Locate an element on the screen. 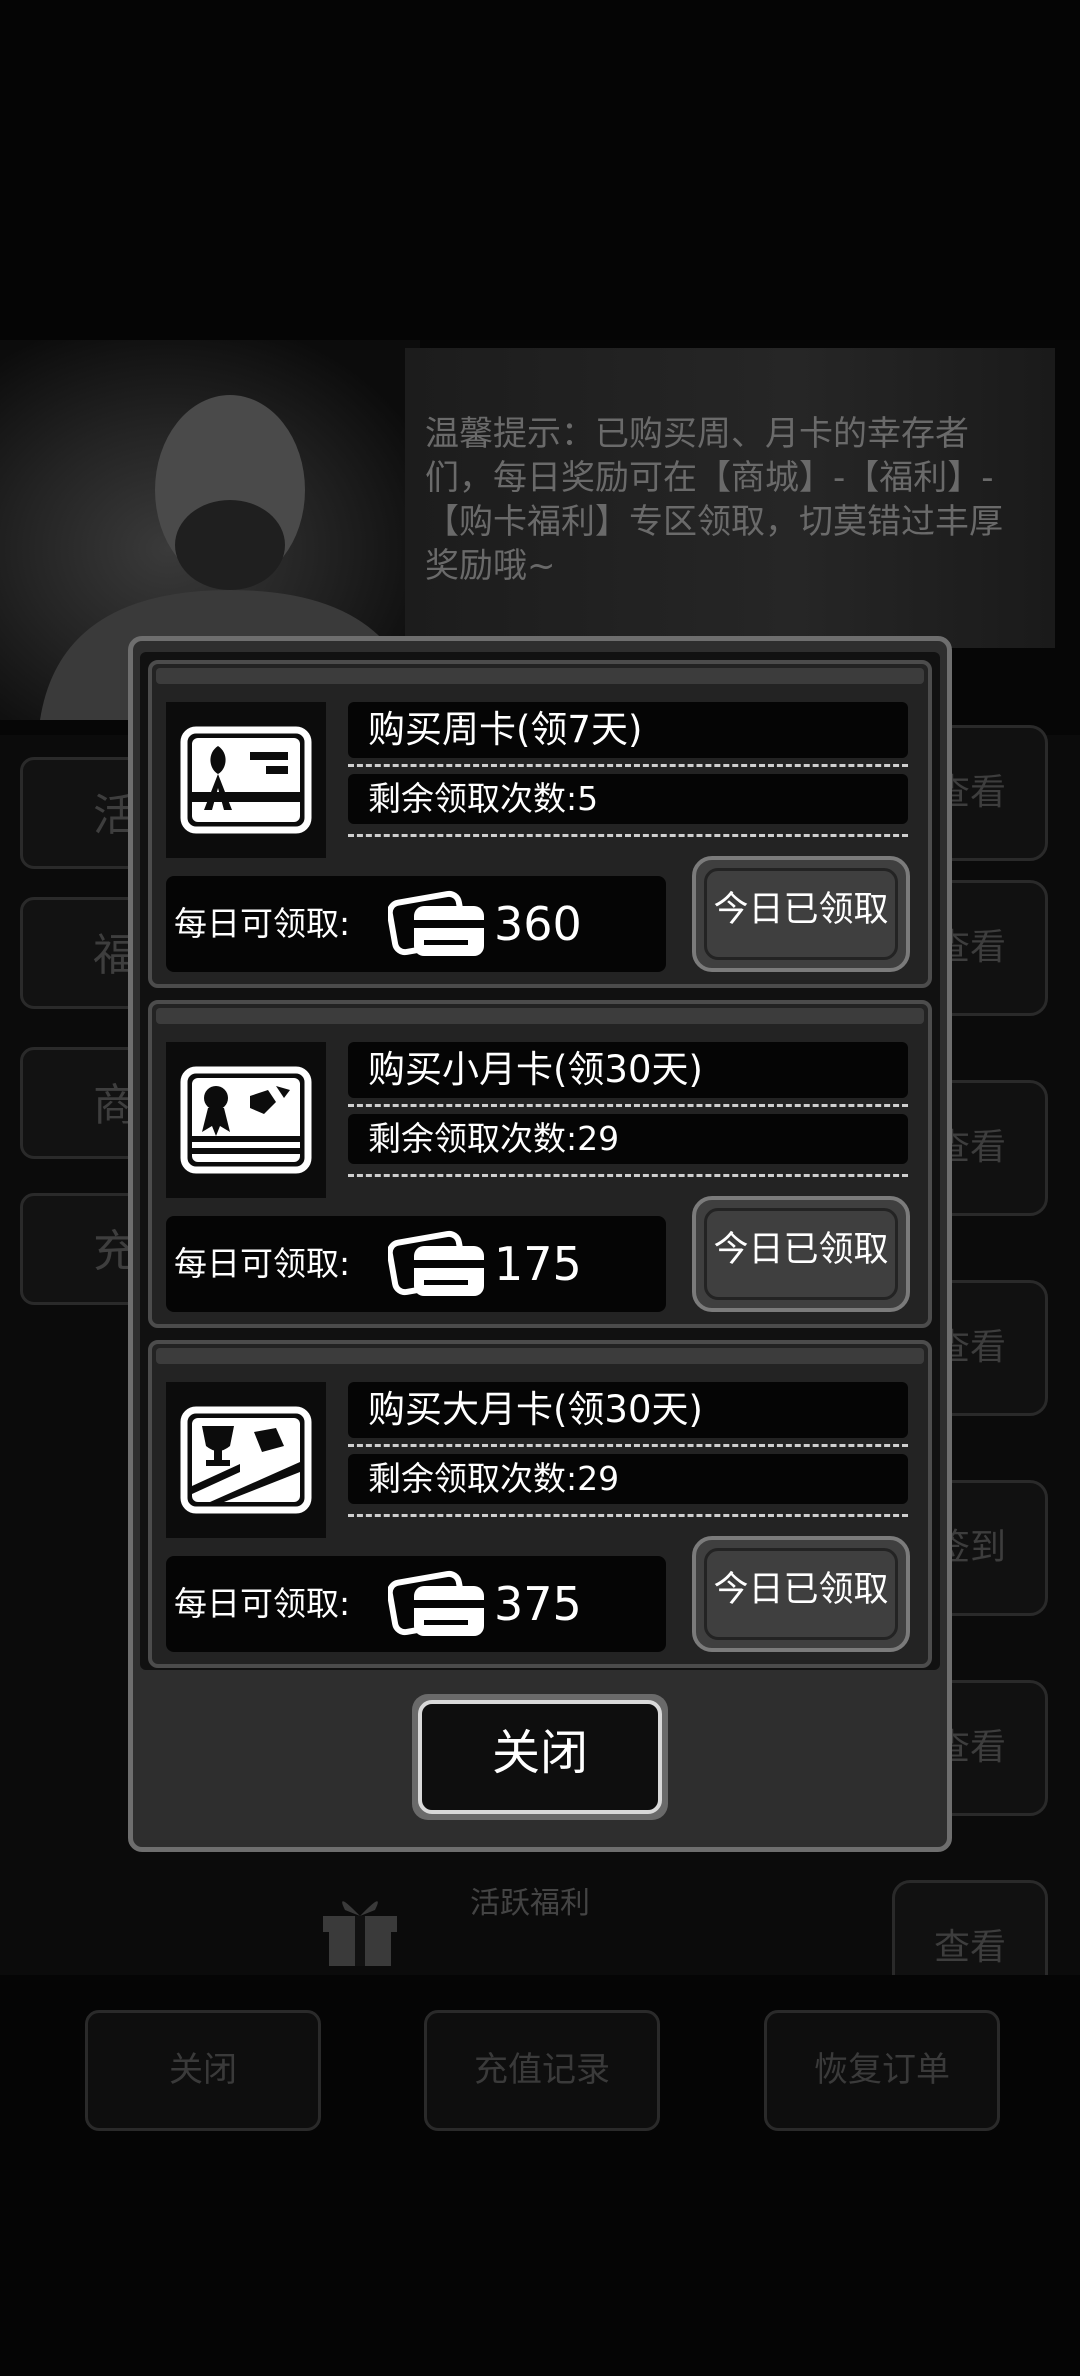 Image resolution: width=1080 pixels, height=2376 pixels. weekly-card-panel: 购买周卡(领7天) 剩余领取次数:5 每日可领取: 360 今日已领取 is located at coordinates (540, 824).